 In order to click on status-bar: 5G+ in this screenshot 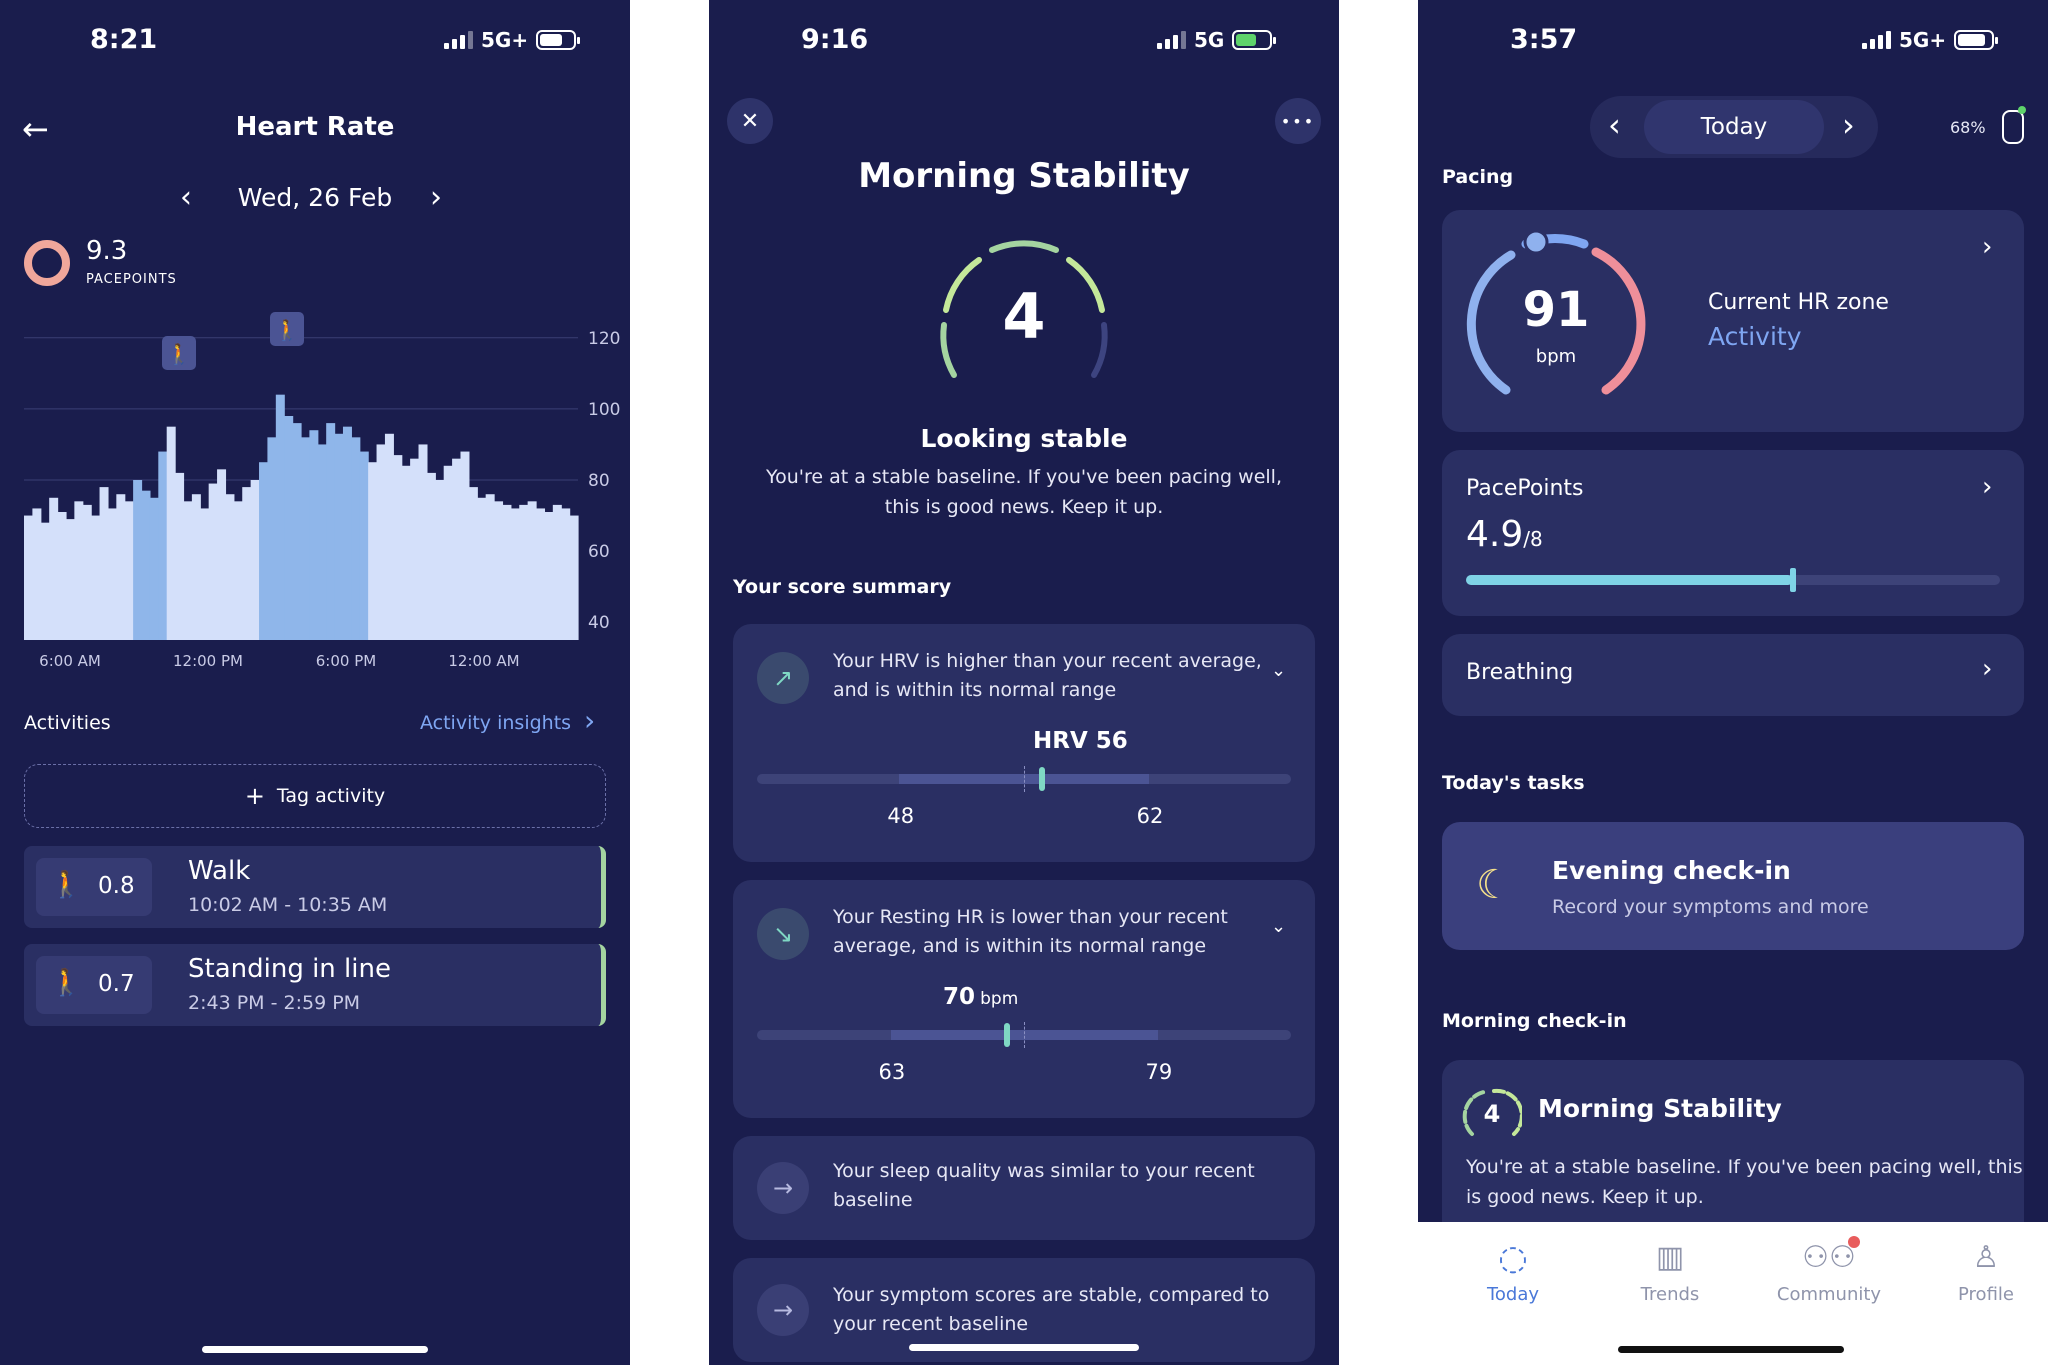, I will do `click(512, 40)`.